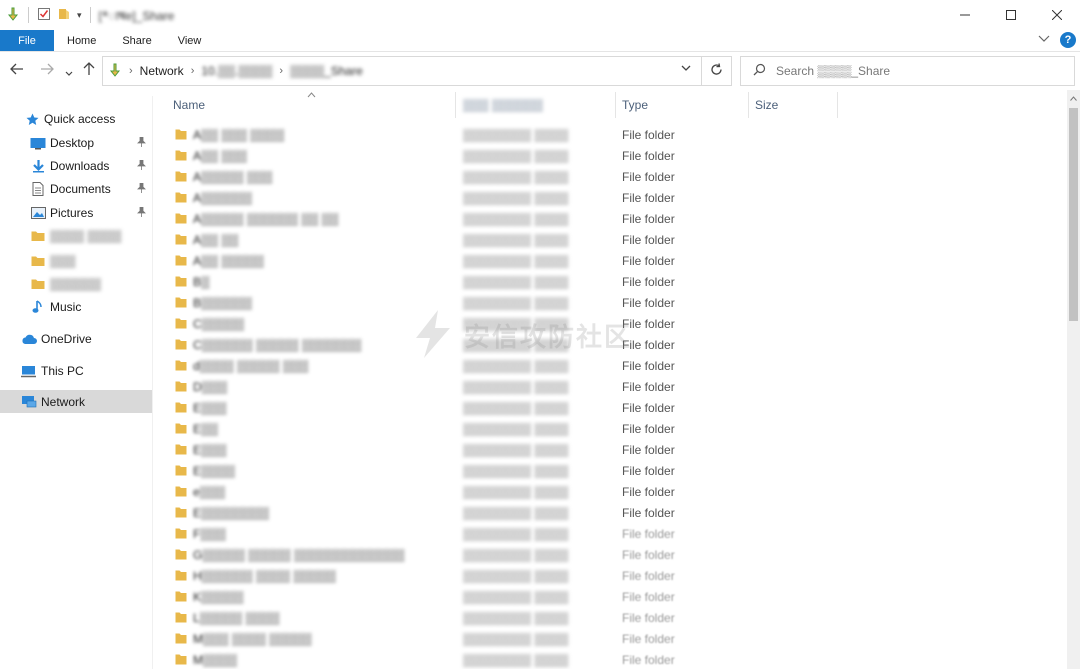  I want to click on file-row: A▒▒ ▒▒▒ ▒▒▒▒▒▒▒▒ ▒▒▒▒ File folder, so click(611, 156).